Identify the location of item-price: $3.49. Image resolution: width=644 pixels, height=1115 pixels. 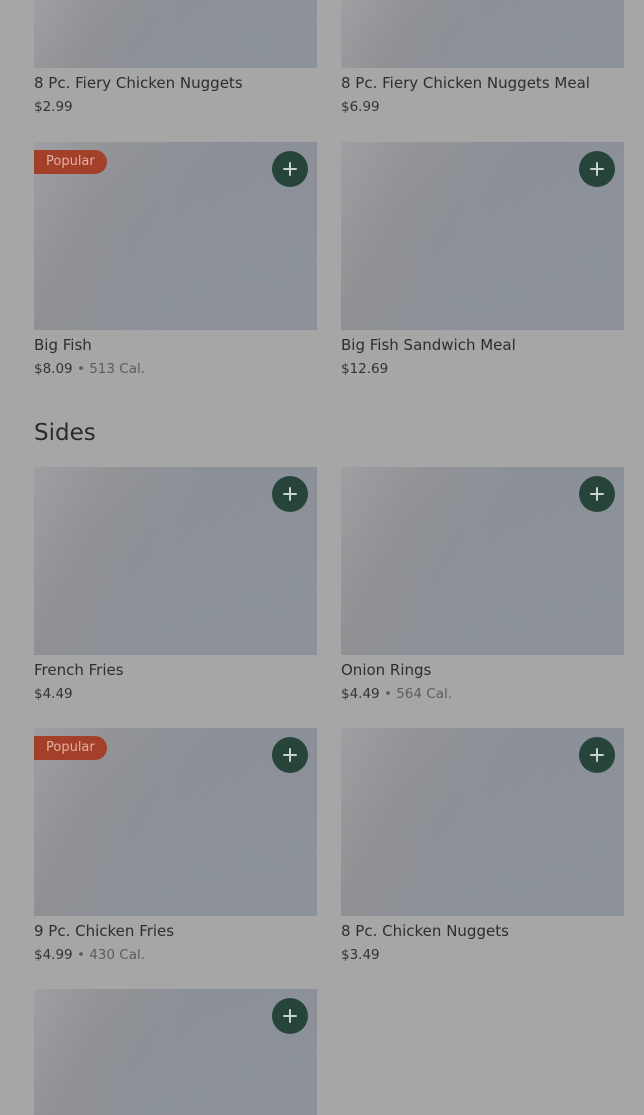
(360, 955).